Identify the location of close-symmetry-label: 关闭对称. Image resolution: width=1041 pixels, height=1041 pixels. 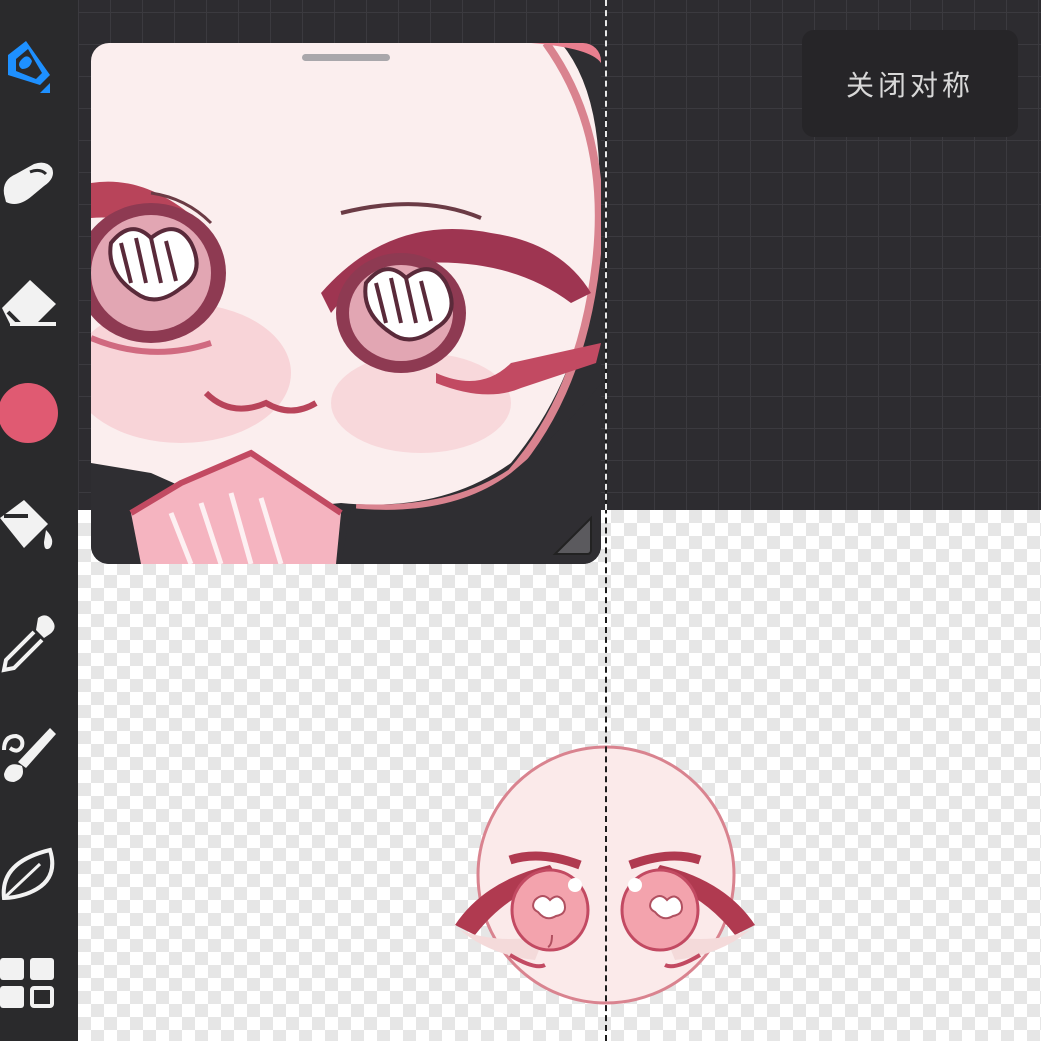
(909, 85).